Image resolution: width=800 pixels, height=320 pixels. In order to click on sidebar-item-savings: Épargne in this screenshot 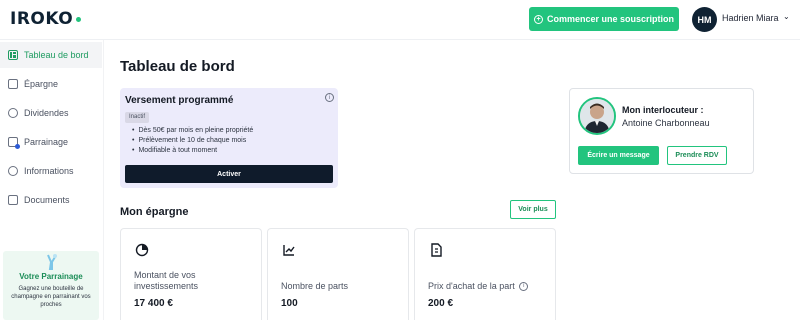, I will do `click(51, 84)`.